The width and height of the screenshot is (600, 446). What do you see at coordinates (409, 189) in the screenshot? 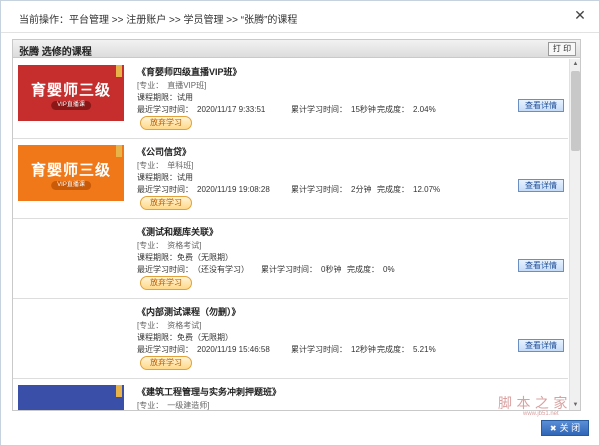
I see `completion-rate: 完成度： 12.07%` at bounding box center [409, 189].